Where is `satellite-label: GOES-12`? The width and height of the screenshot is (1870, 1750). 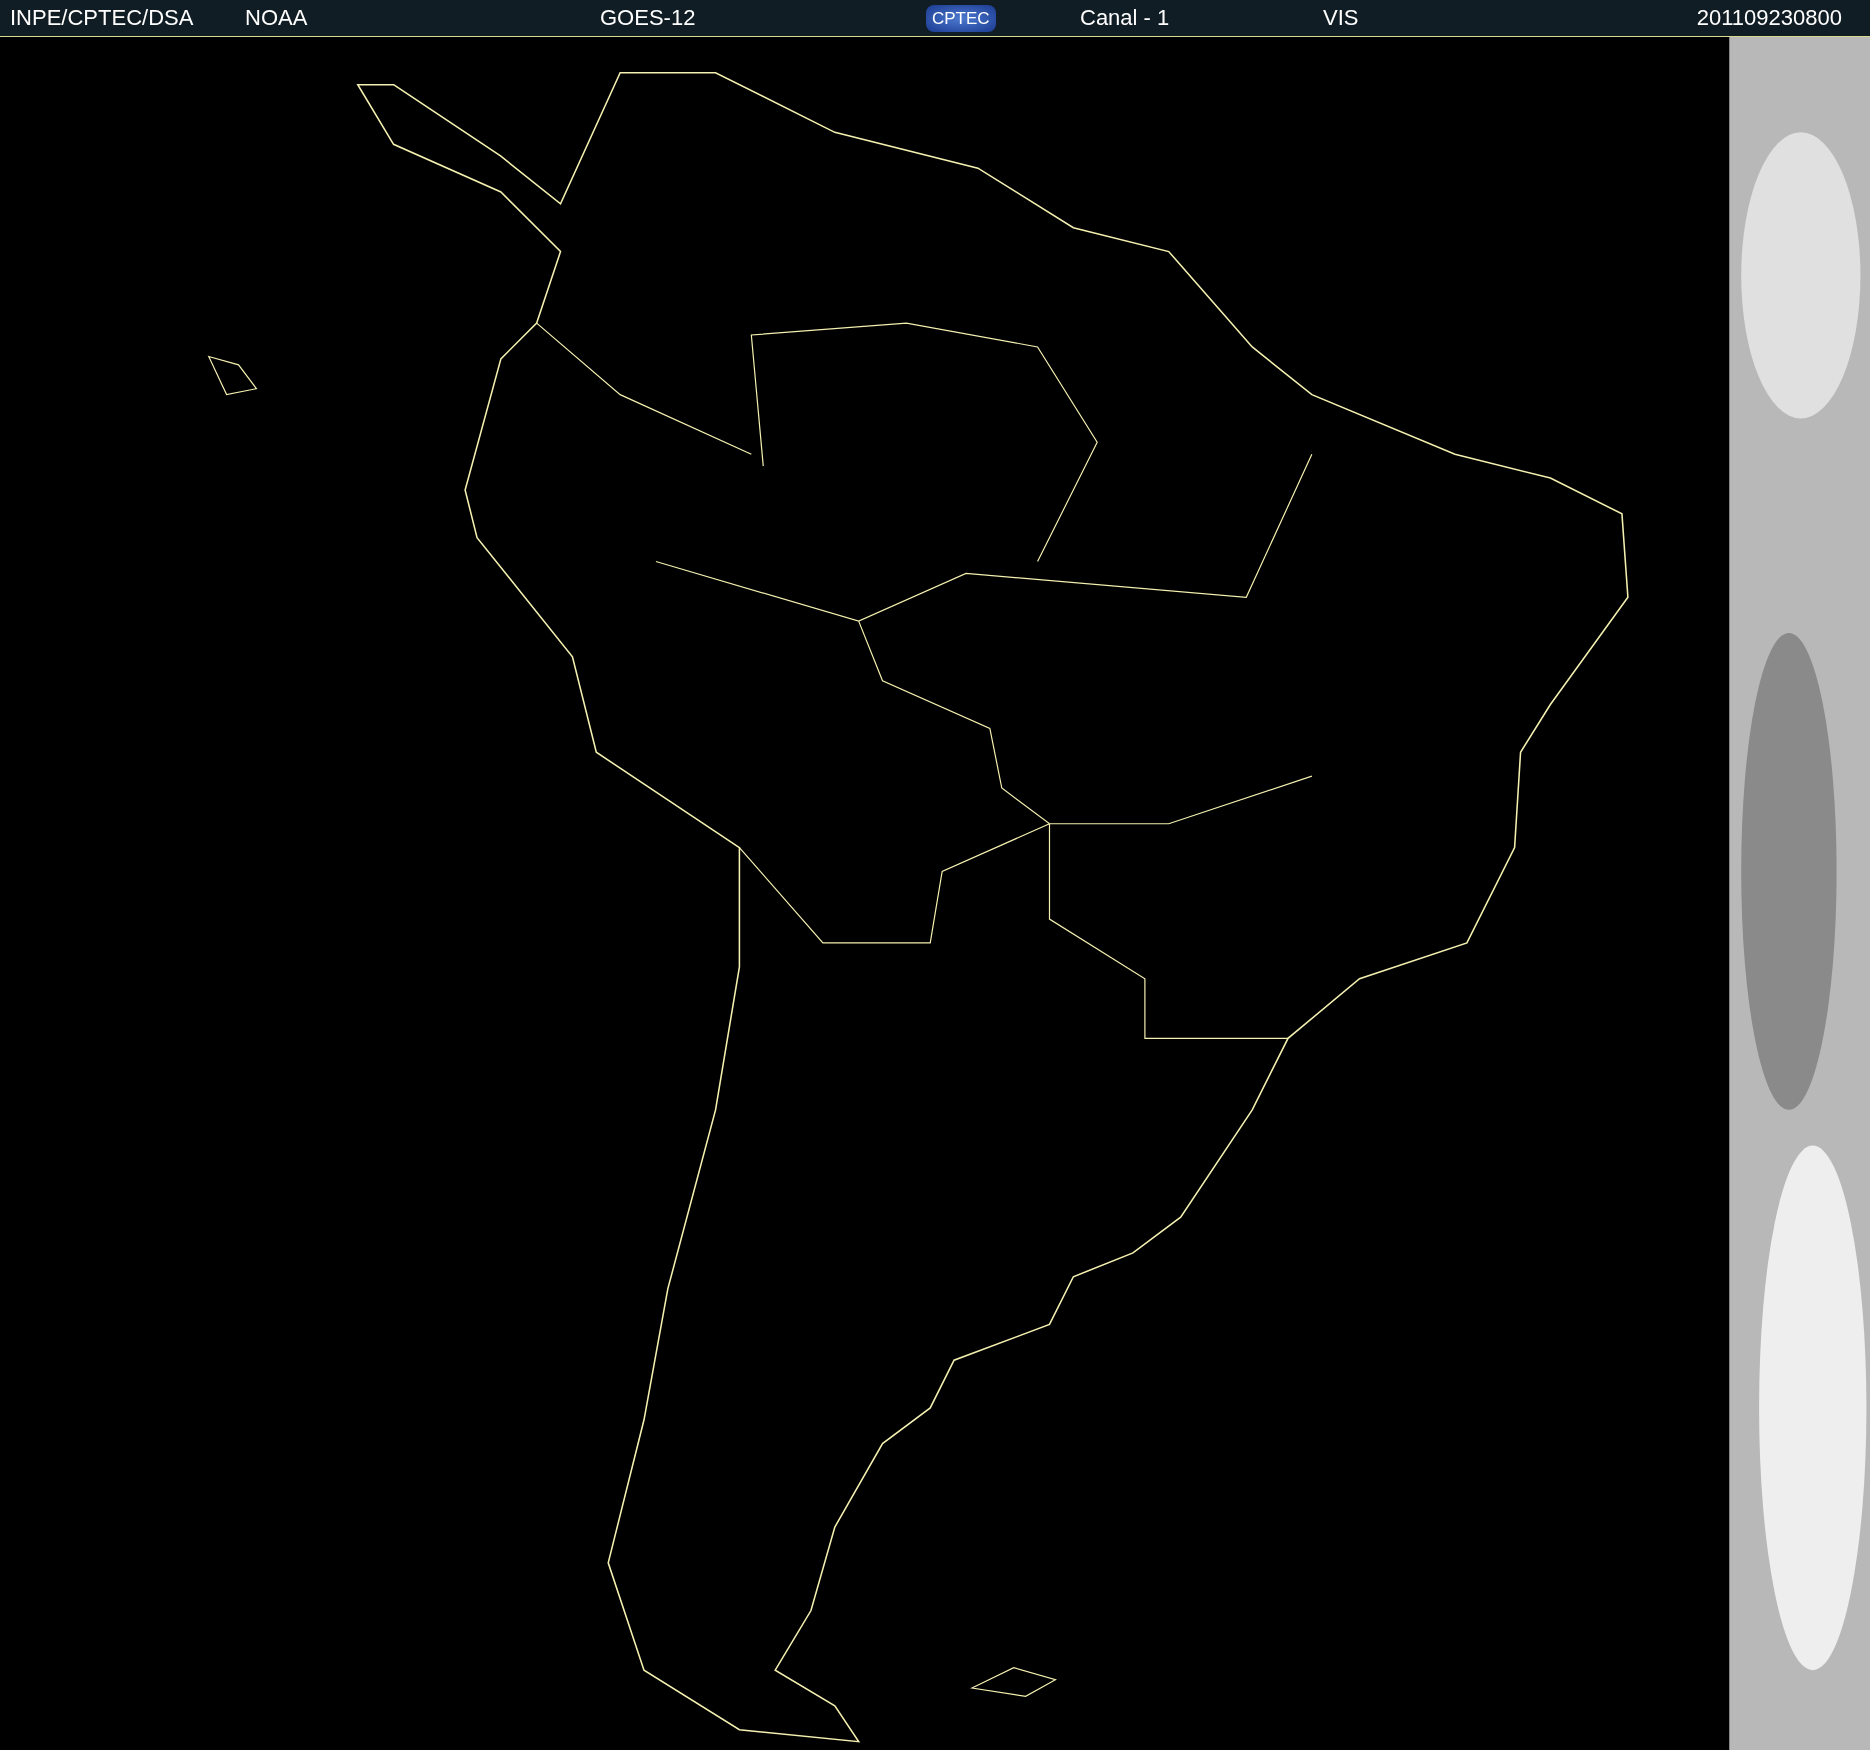 satellite-label: GOES-12 is located at coordinates (648, 18).